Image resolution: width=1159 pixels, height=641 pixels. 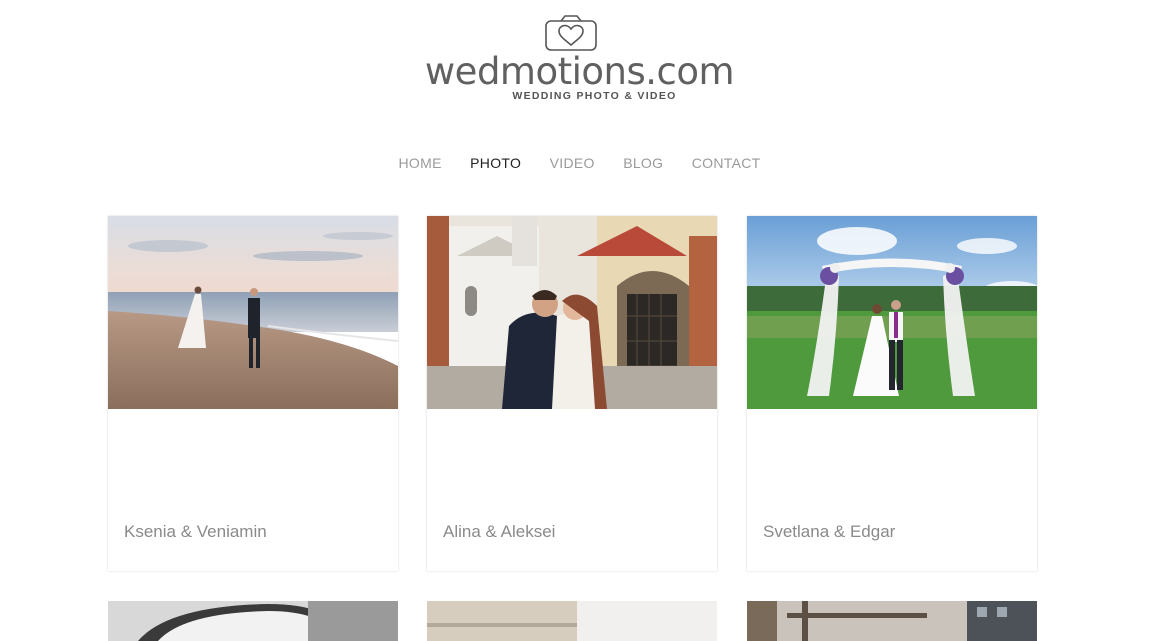 What do you see at coordinates (253, 312) in the screenshot?
I see `gallery-photo-beach` at bounding box center [253, 312].